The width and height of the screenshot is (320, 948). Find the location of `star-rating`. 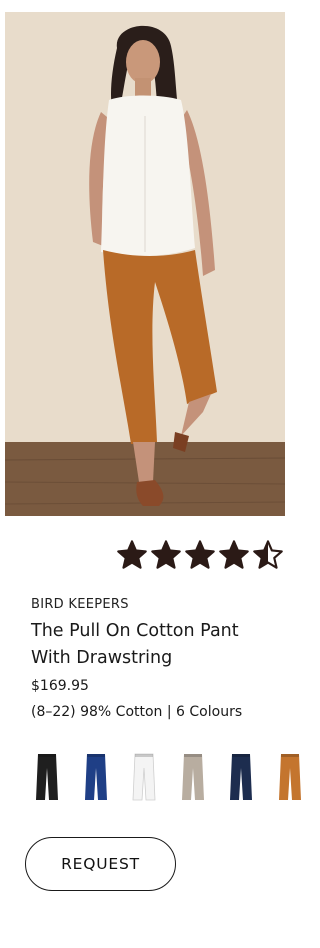

star-rating is located at coordinates (200, 555).